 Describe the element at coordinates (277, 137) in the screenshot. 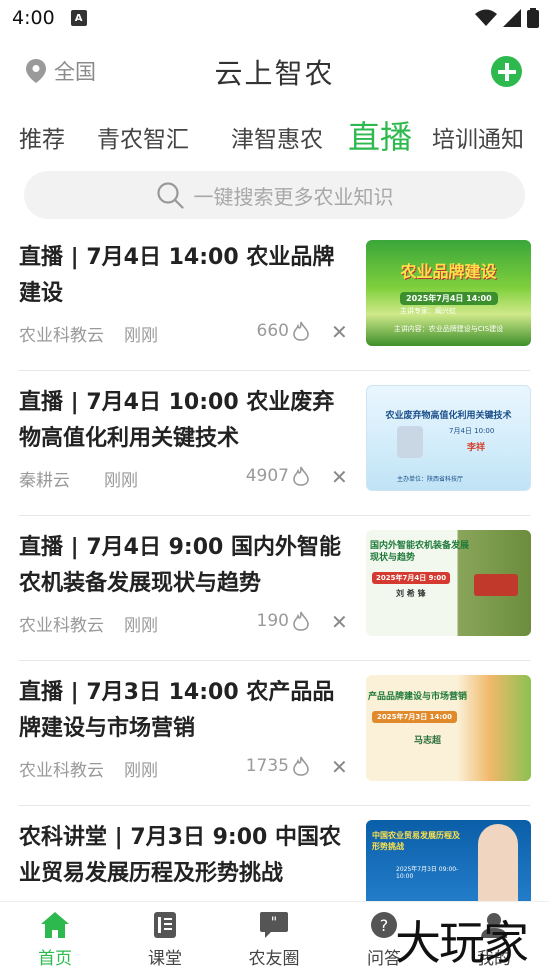

I see `tab-jinzhi: 津智惠农` at that location.